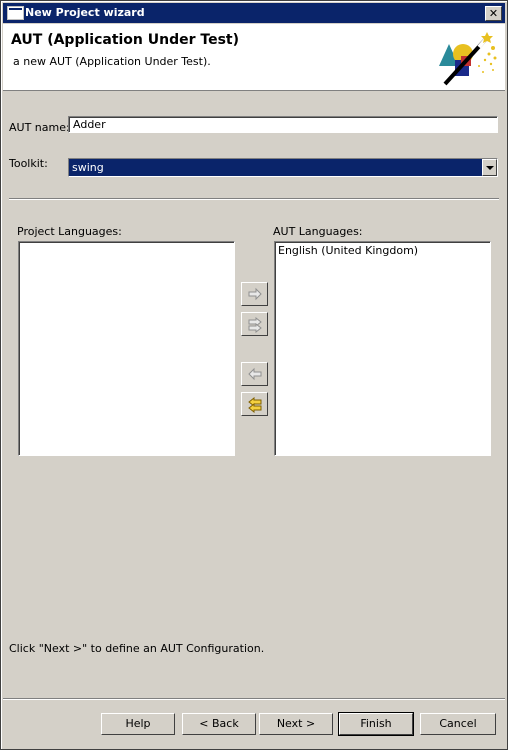 The image size is (508, 750). I want to click on next-button: Next >, so click(296, 724).